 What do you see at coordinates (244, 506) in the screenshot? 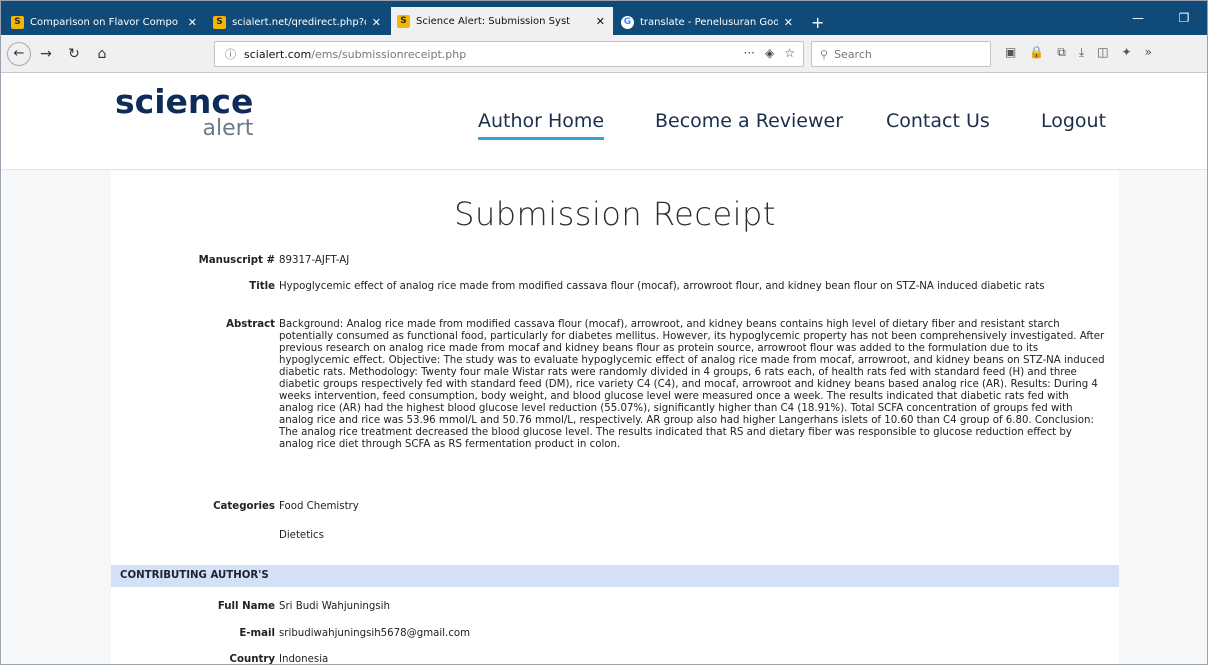
I see `field-label: Categories` at bounding box center [244, 506].